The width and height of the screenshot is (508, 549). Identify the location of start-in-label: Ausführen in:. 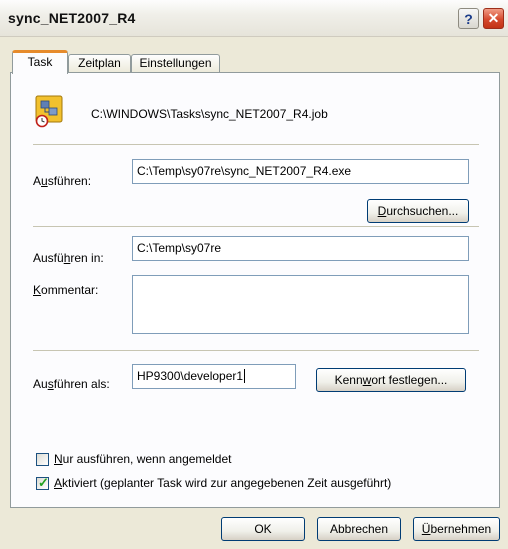
(68, 258).